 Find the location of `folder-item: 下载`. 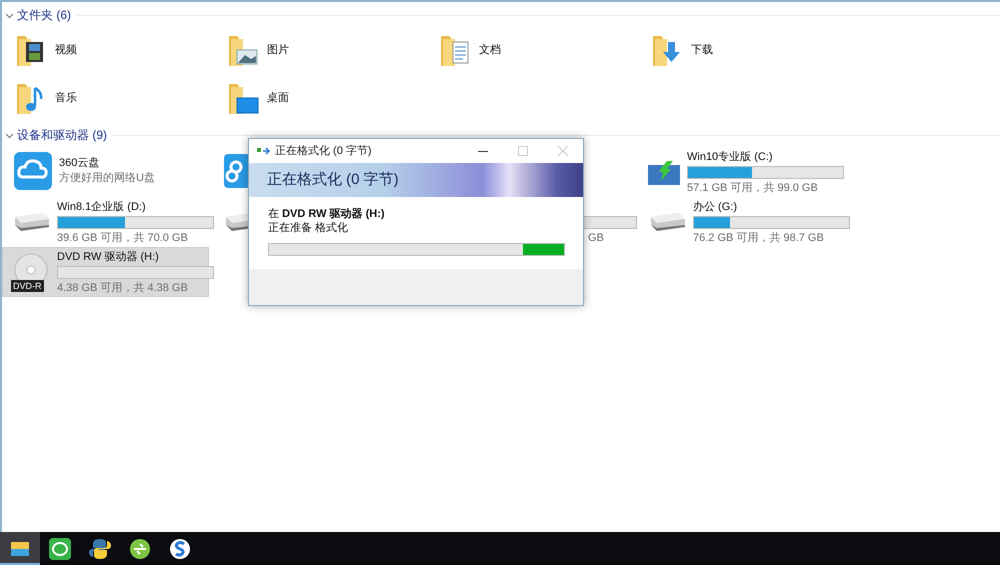

folder-item: 下载 is located at coordinates (757, 50).